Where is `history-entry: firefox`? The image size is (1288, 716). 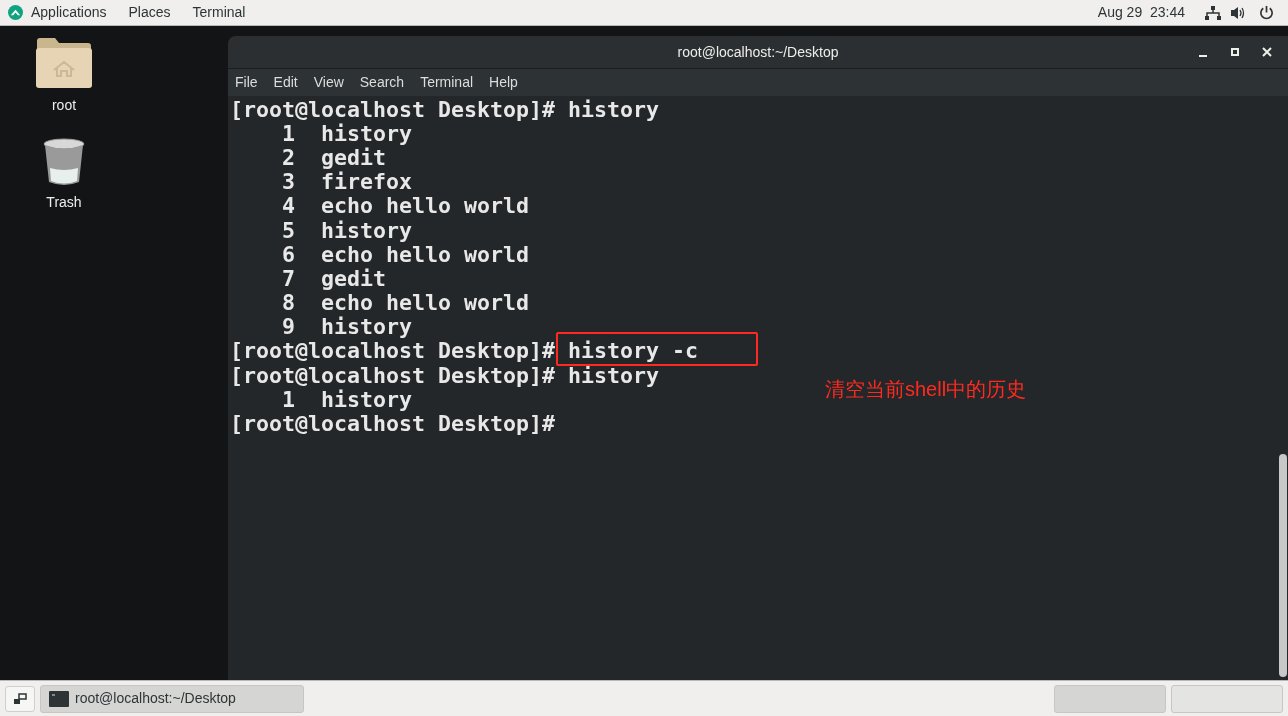
history-entry: firefox is located at coordinates (366, 182).